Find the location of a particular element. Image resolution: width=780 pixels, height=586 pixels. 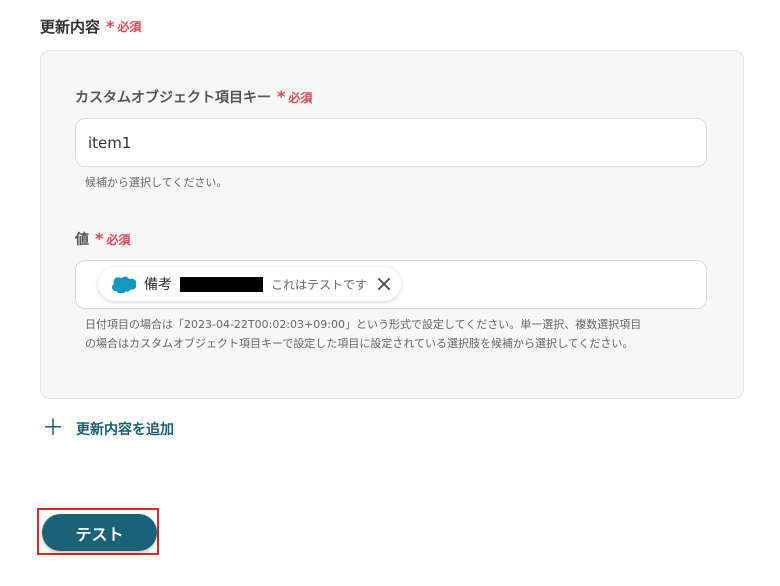

value-field-label: 値 * 必須 is located at coordinates (102, 239).